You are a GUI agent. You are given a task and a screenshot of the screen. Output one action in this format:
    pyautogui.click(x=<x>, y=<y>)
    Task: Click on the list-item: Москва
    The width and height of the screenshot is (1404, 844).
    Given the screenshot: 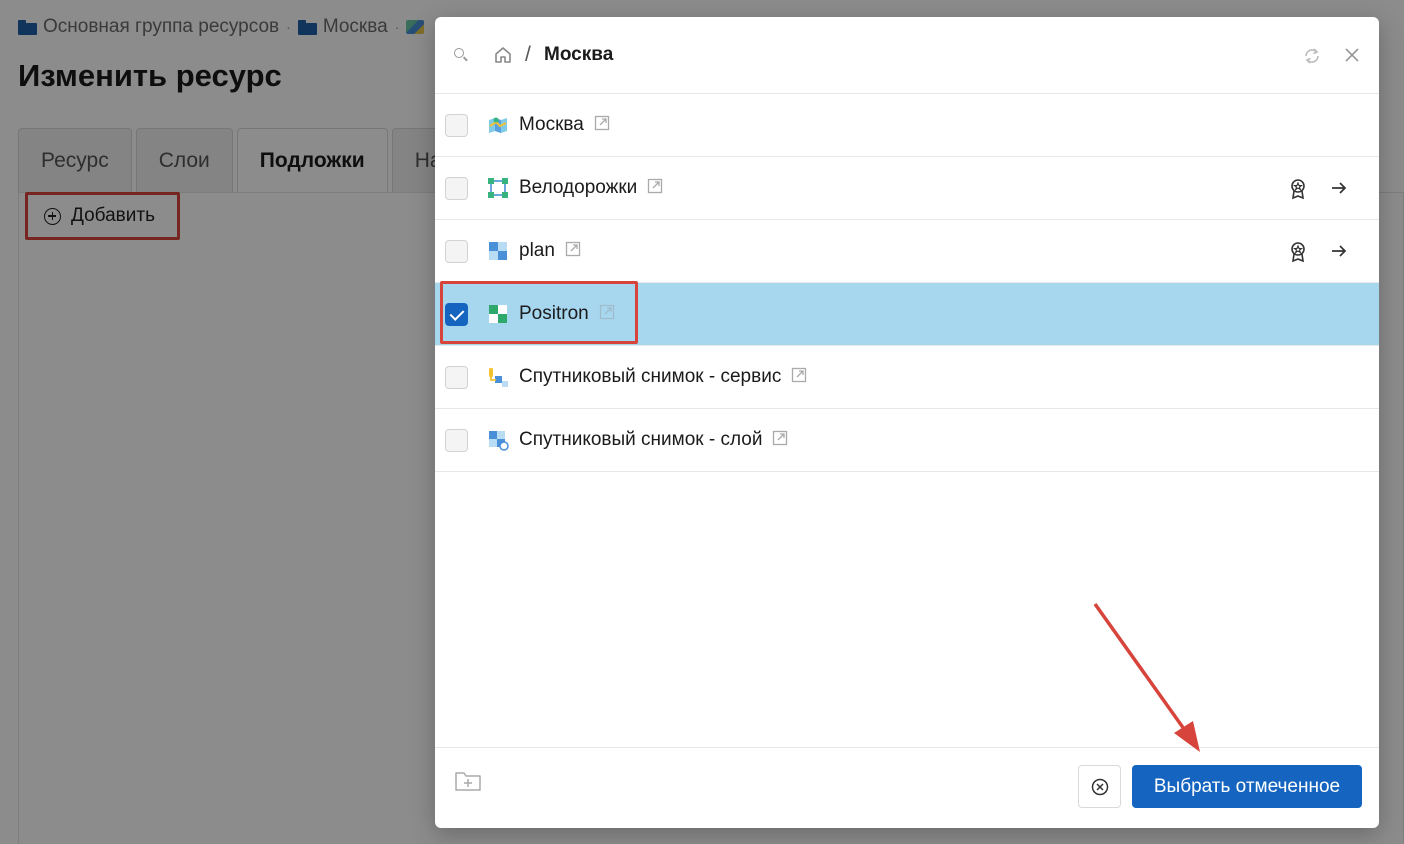 What is the action you would take?
    pyautogui.click(x=907, y=125)
    